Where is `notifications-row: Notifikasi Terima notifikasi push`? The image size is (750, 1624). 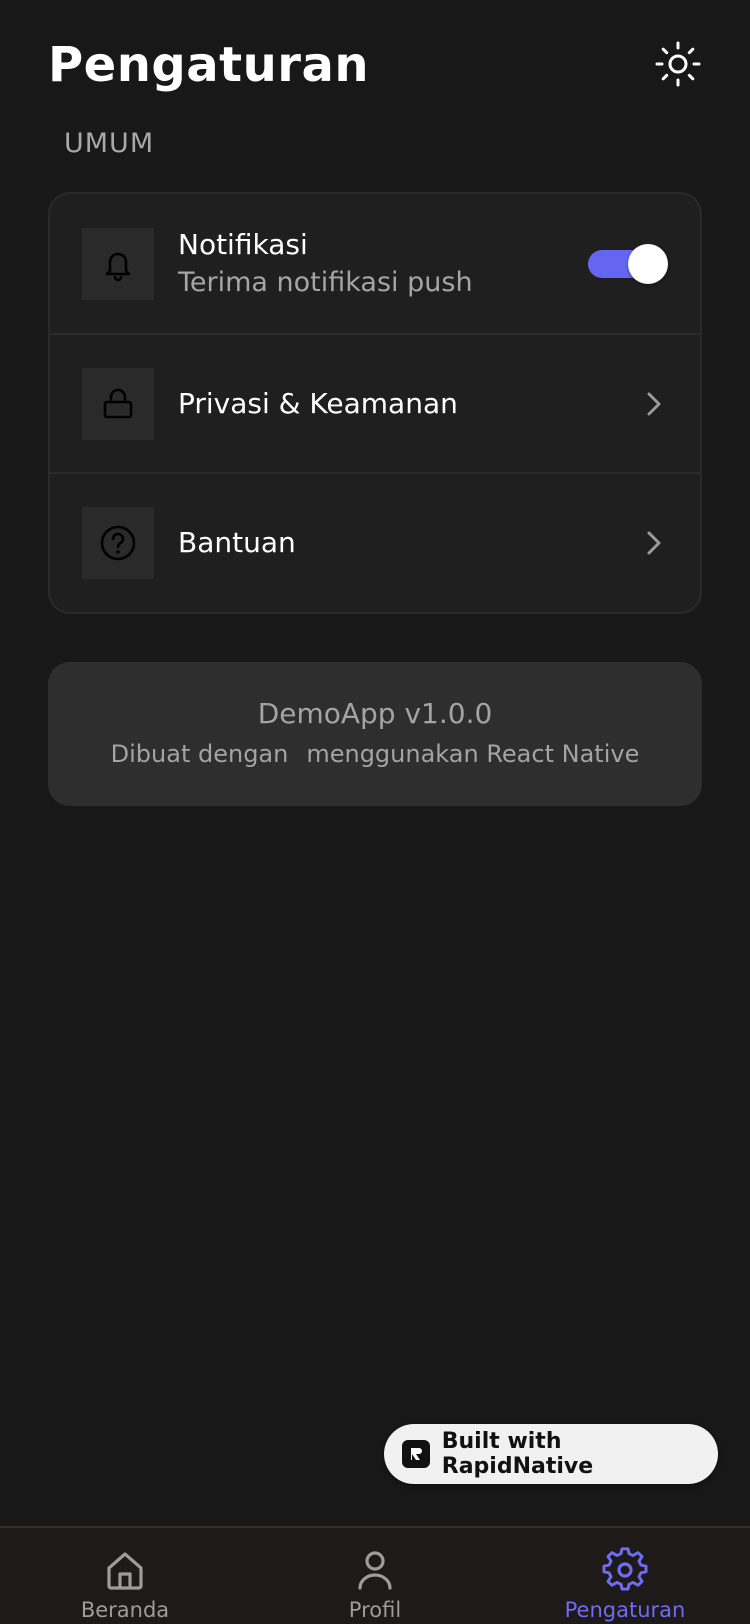
notifications-row: Notifikasi Terima notifikasi push is located at coordinates (375, 263).